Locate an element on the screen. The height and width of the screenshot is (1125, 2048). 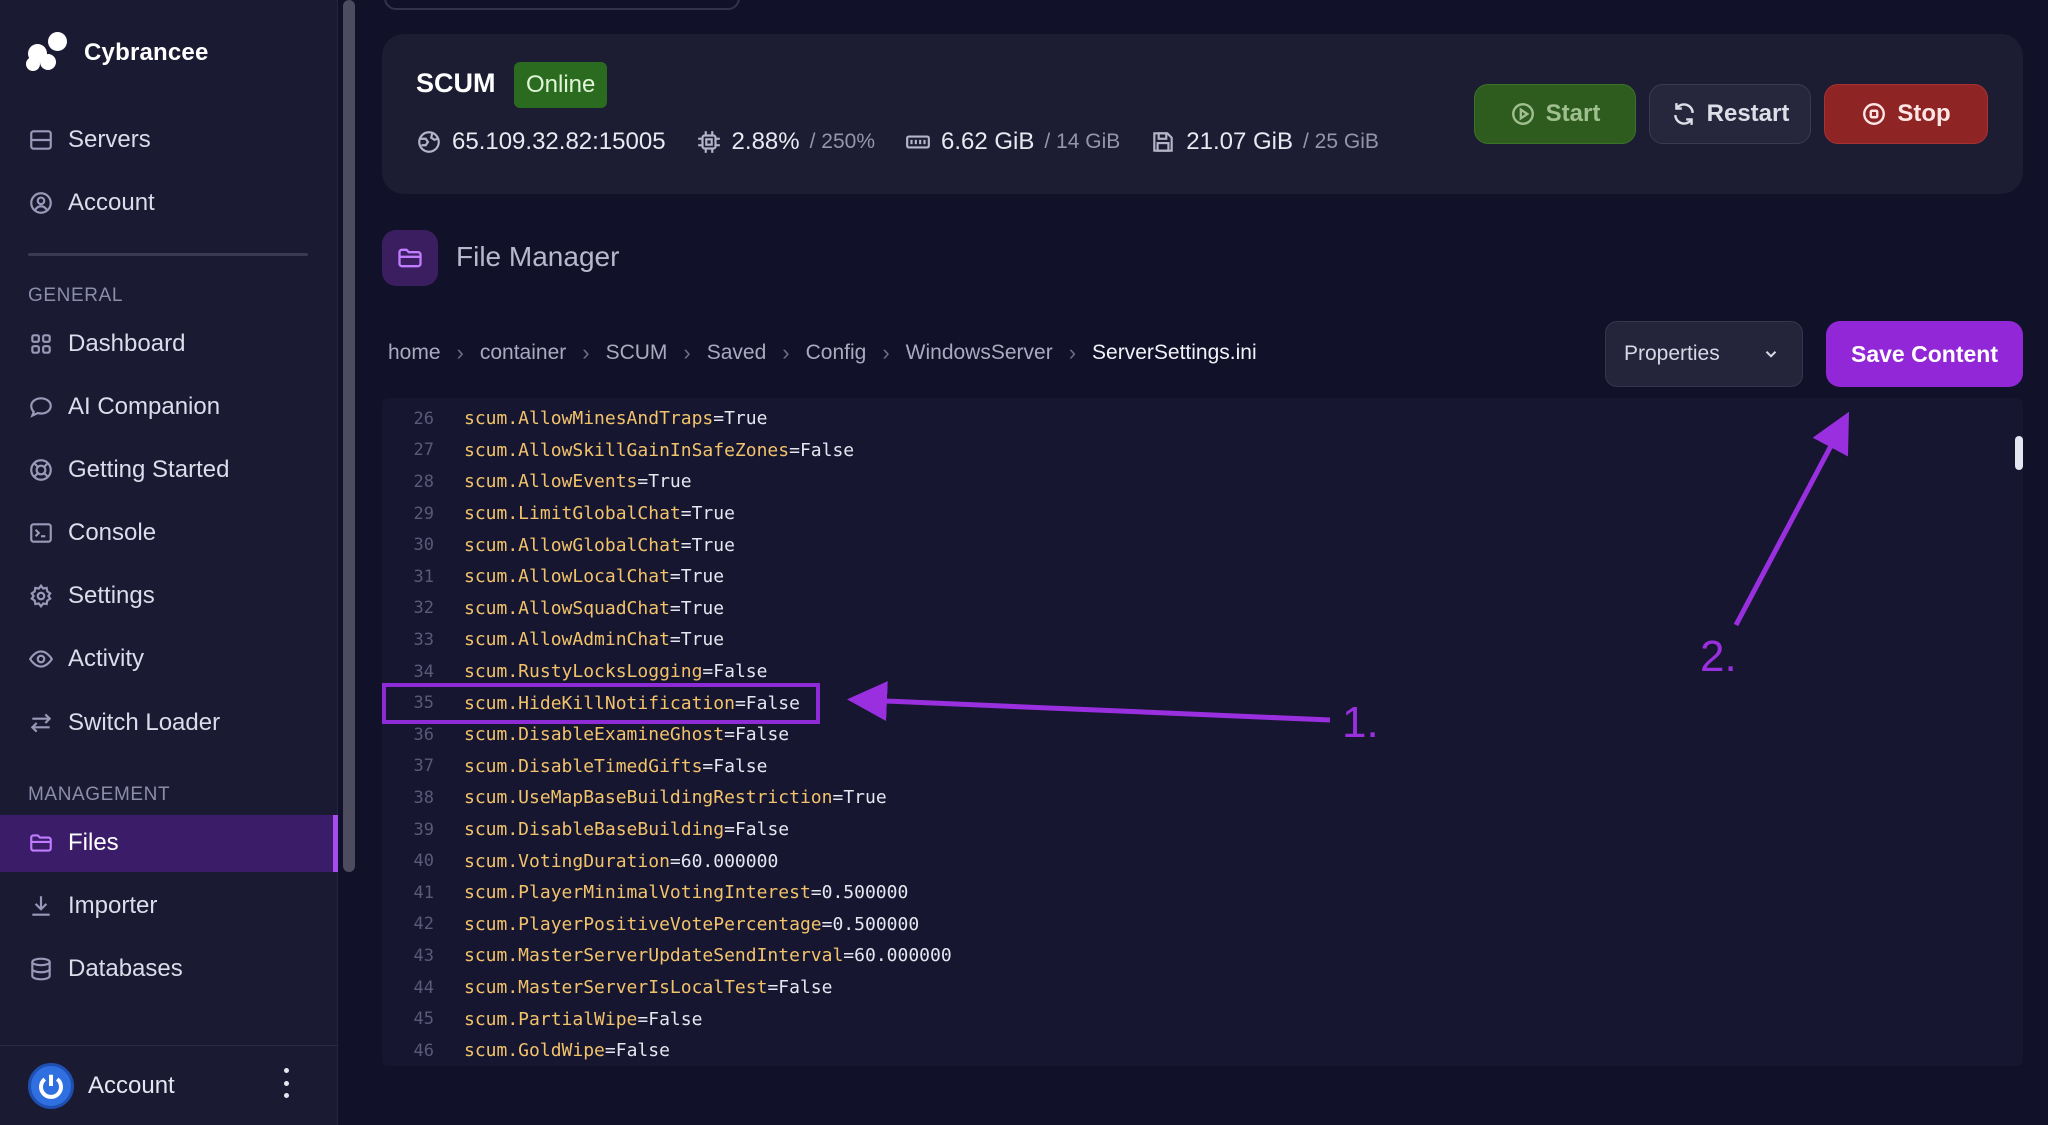
setting-key: scum.VotingDuration is located at coordinates (567, 861).